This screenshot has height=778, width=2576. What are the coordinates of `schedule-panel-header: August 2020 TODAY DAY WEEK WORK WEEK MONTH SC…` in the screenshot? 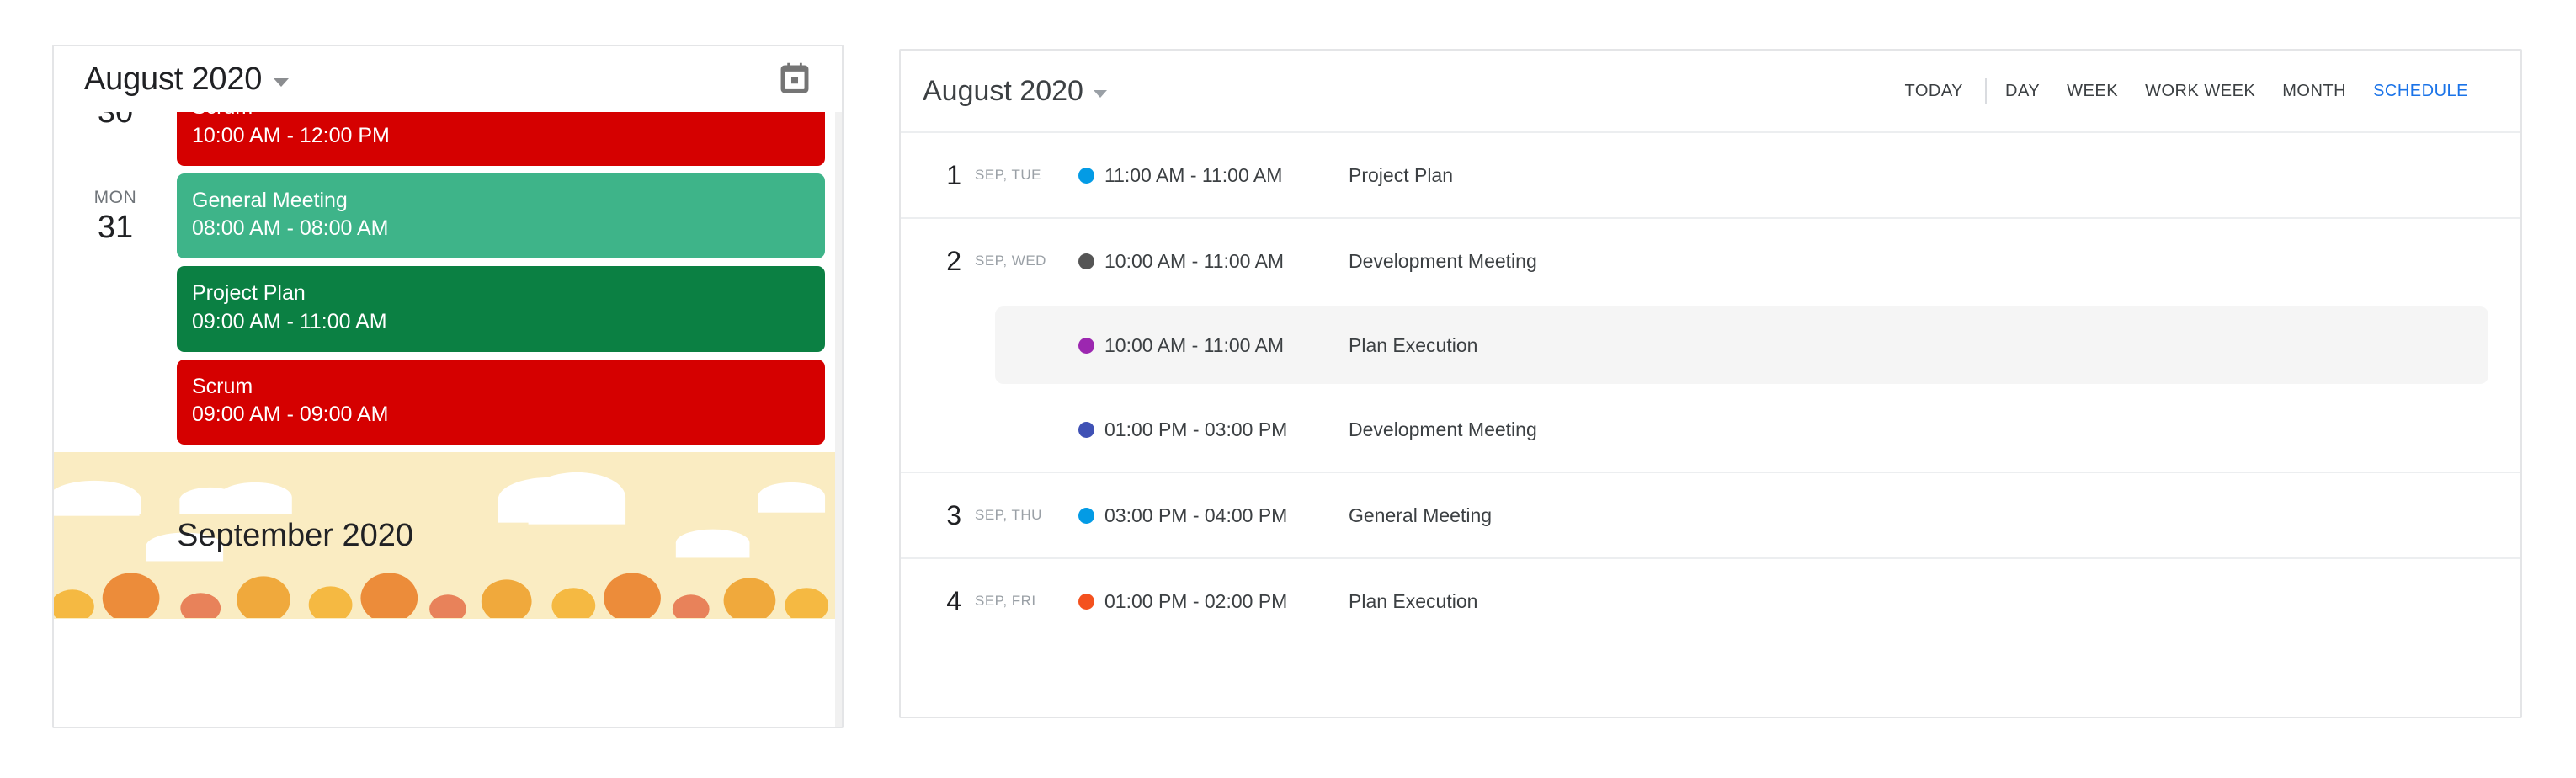 It's located at (1711, 91).